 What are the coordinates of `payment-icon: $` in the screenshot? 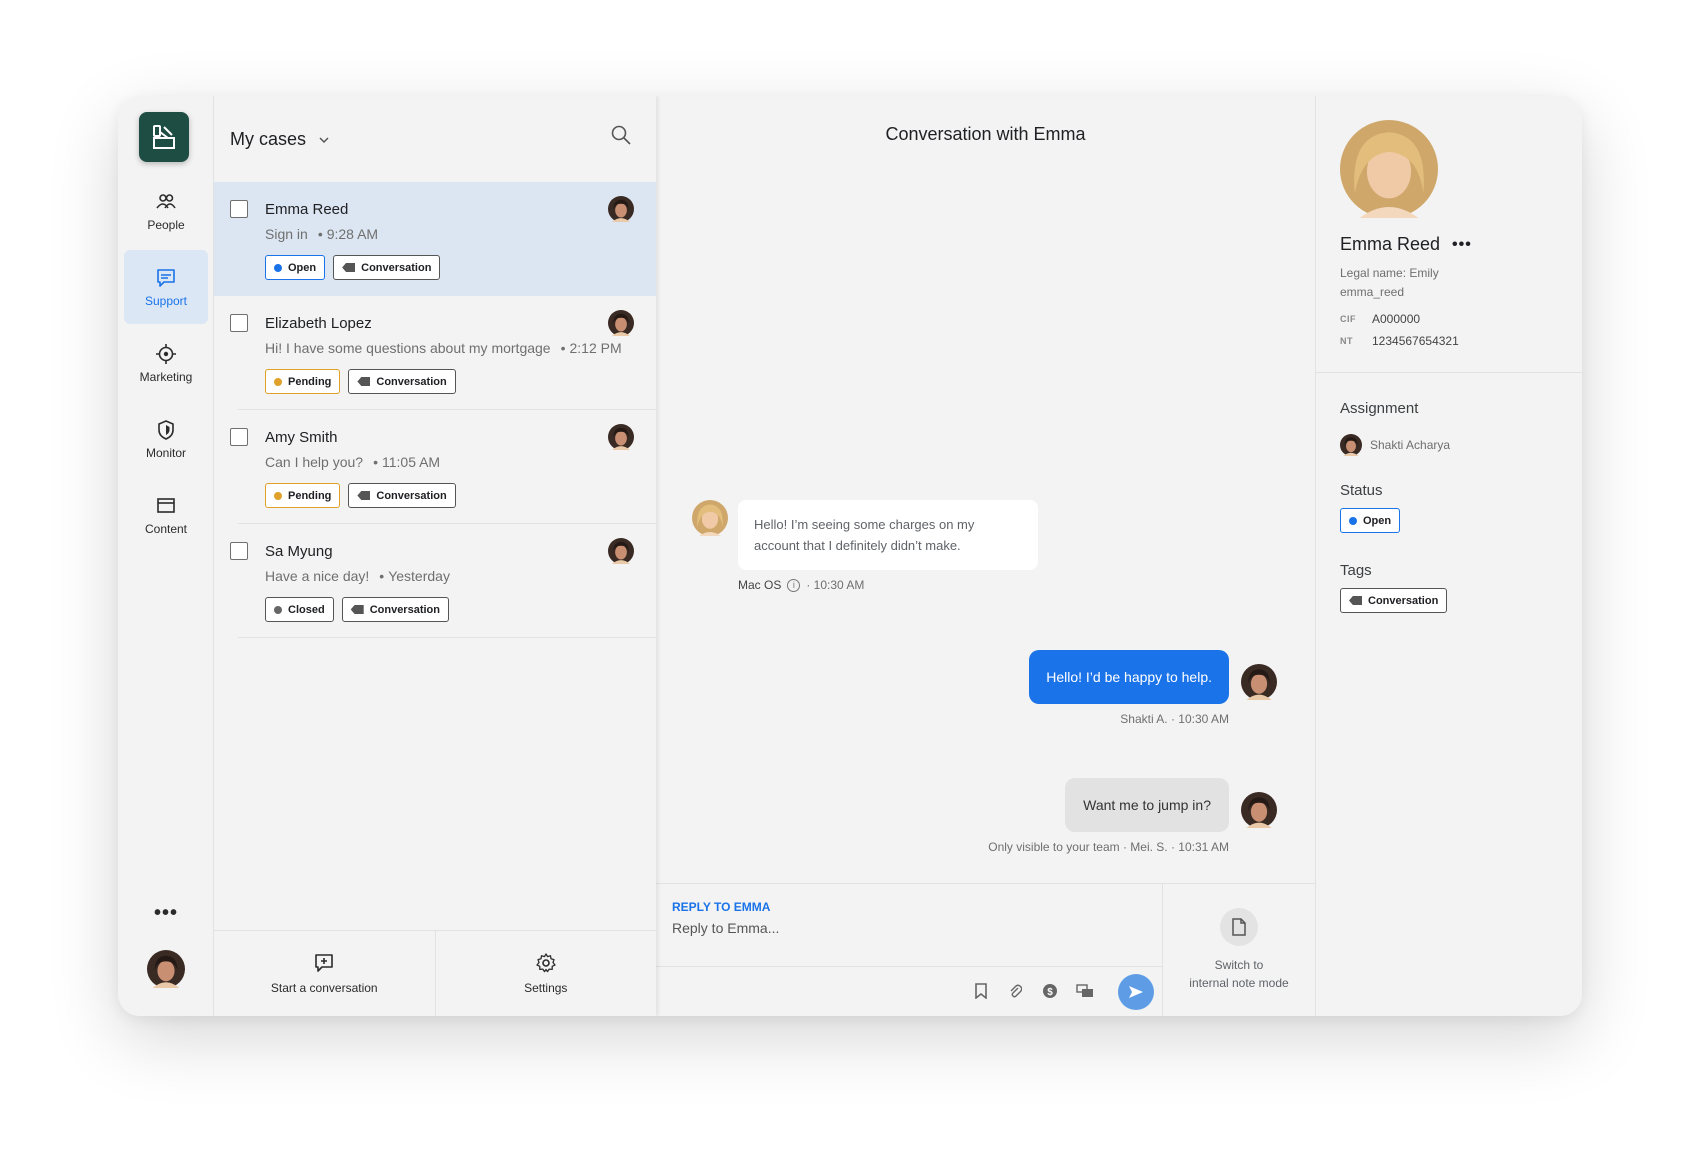 It's located at (1050, 991).